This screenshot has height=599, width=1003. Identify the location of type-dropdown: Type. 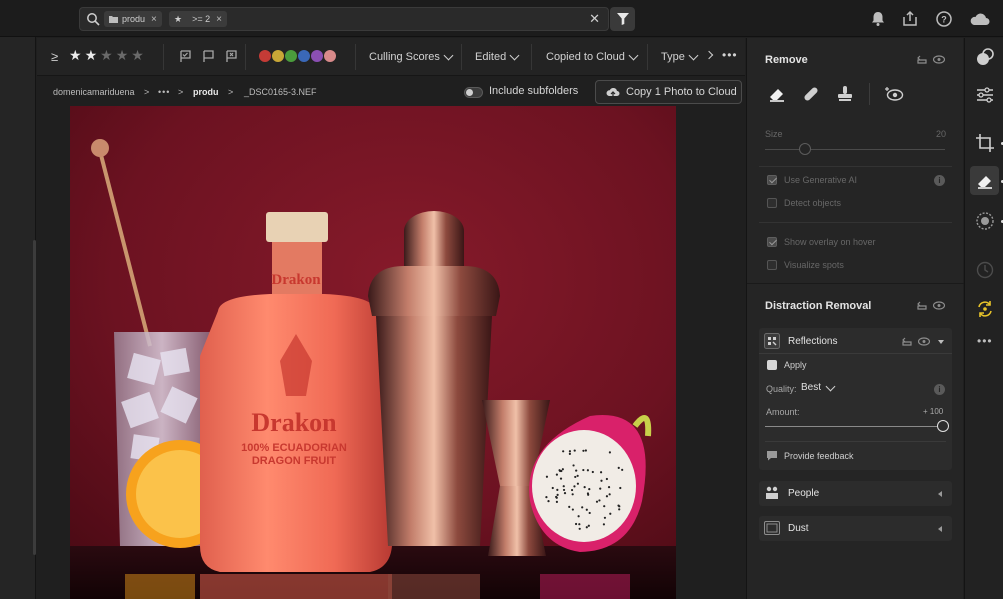
(680, 56).